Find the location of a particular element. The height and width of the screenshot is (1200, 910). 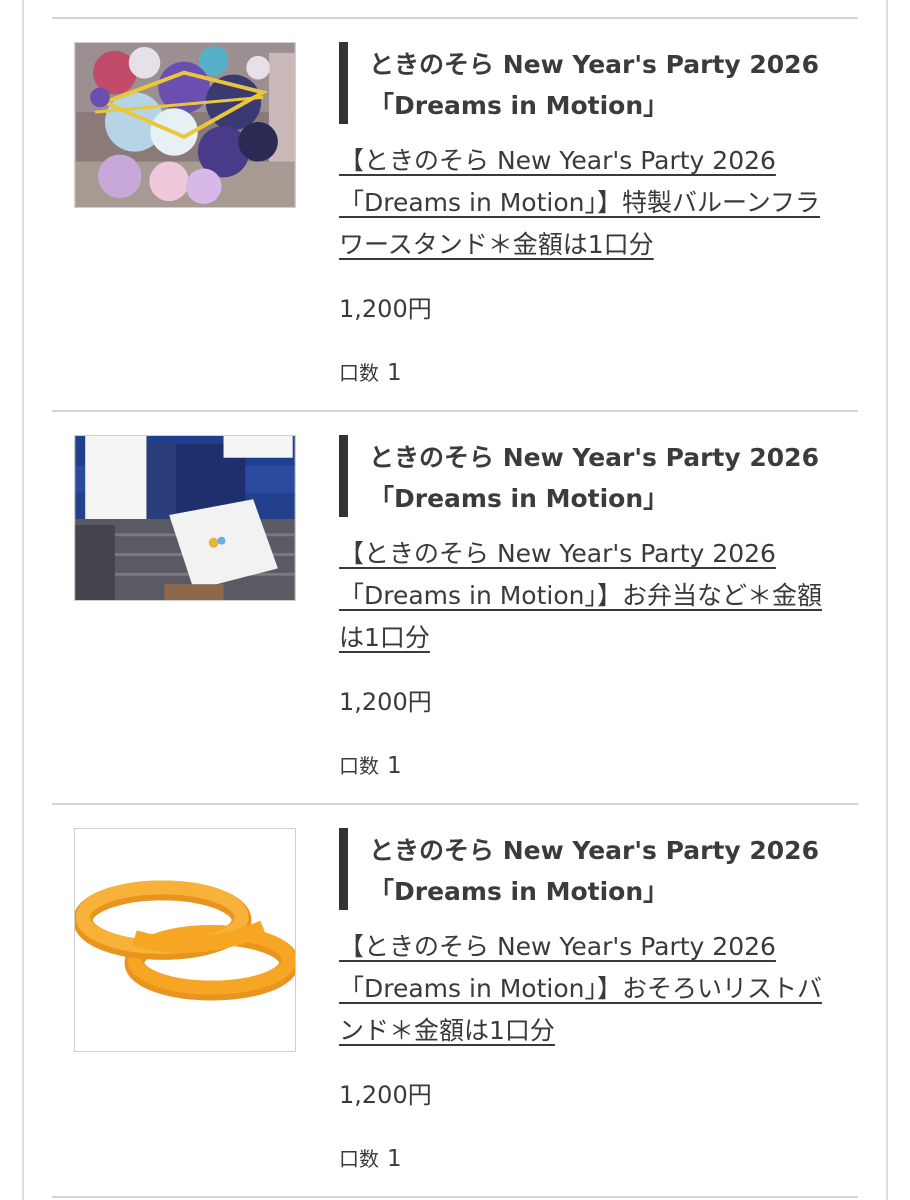

balloon-flower-stand-photo is located at coordinates (185, 125).